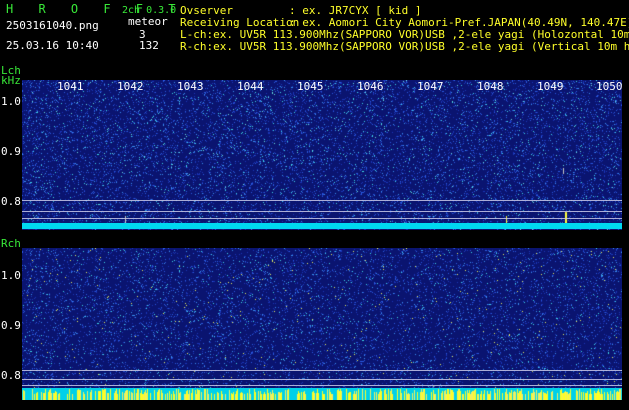 Image resolution: width=629 pixels, height=410 pixels. What do you see at coordinates (240, 22) in the screenshot?
I see `location-label: Receiving Location` at bounding box center [240, 22].